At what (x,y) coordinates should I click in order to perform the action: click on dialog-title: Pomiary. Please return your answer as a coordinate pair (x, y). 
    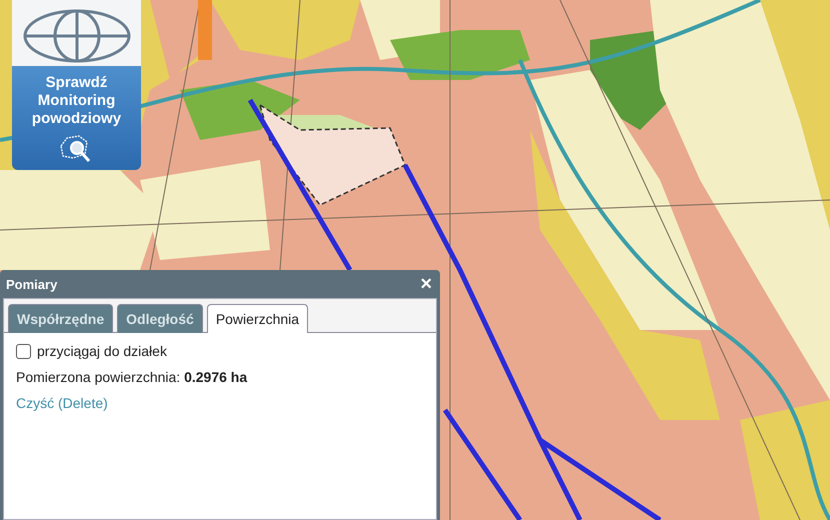
    Looking at the image, I should click on (32, 284).